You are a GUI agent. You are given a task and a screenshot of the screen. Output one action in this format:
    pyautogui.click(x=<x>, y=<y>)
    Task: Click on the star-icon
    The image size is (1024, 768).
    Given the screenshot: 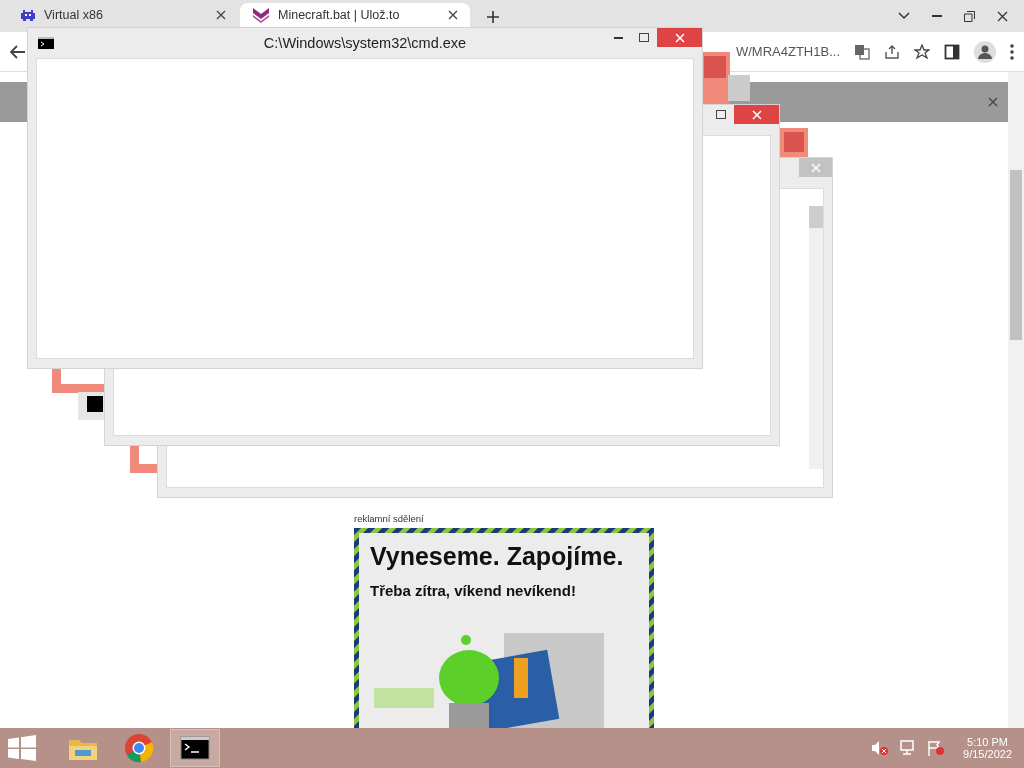 What is the action you would take?
    pyautogui.click(x=922, y=51)
    